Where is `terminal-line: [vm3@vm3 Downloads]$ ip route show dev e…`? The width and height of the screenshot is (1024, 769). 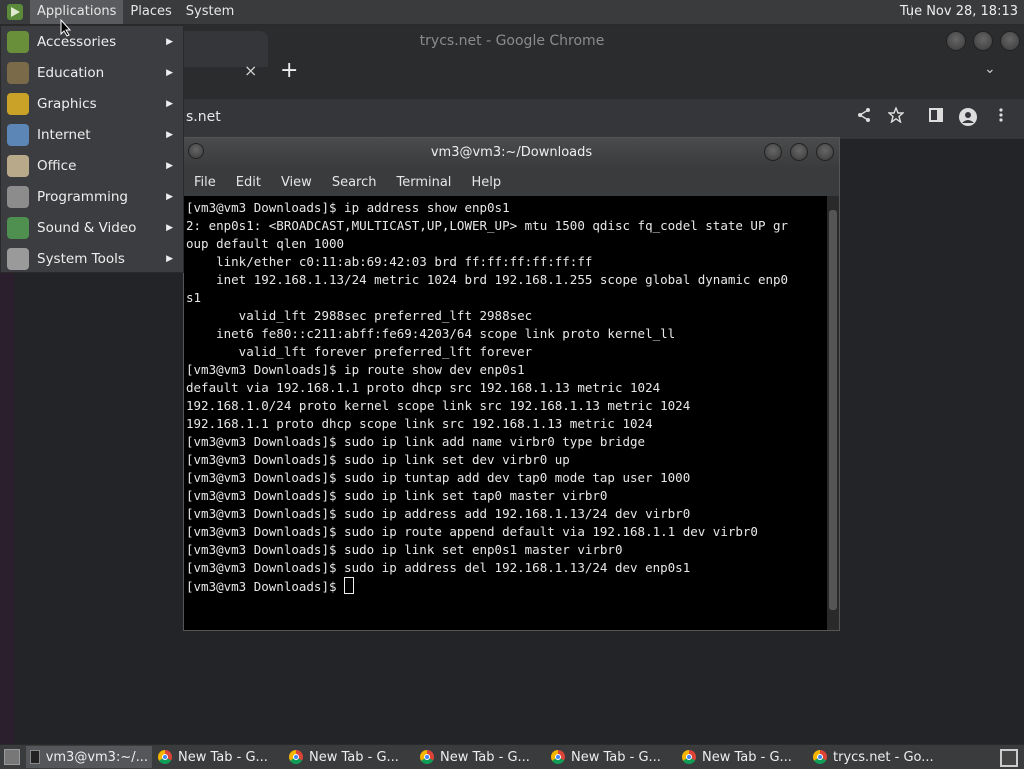 terminal-line: [vm3@vm3 Downloads]$ ip route show dev e… is located at coordinates (355, 369).